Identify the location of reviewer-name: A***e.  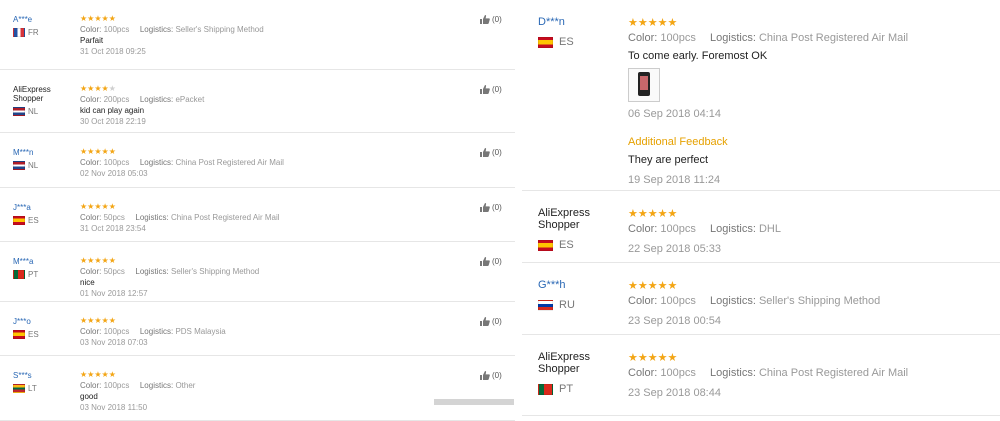
(42, 19).